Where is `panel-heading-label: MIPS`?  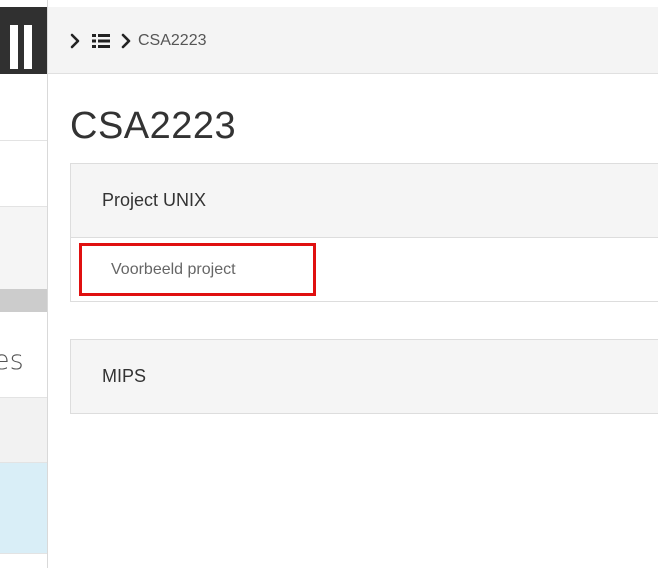
panel-heading-label: MIPS is located at coordinates (124, 376).